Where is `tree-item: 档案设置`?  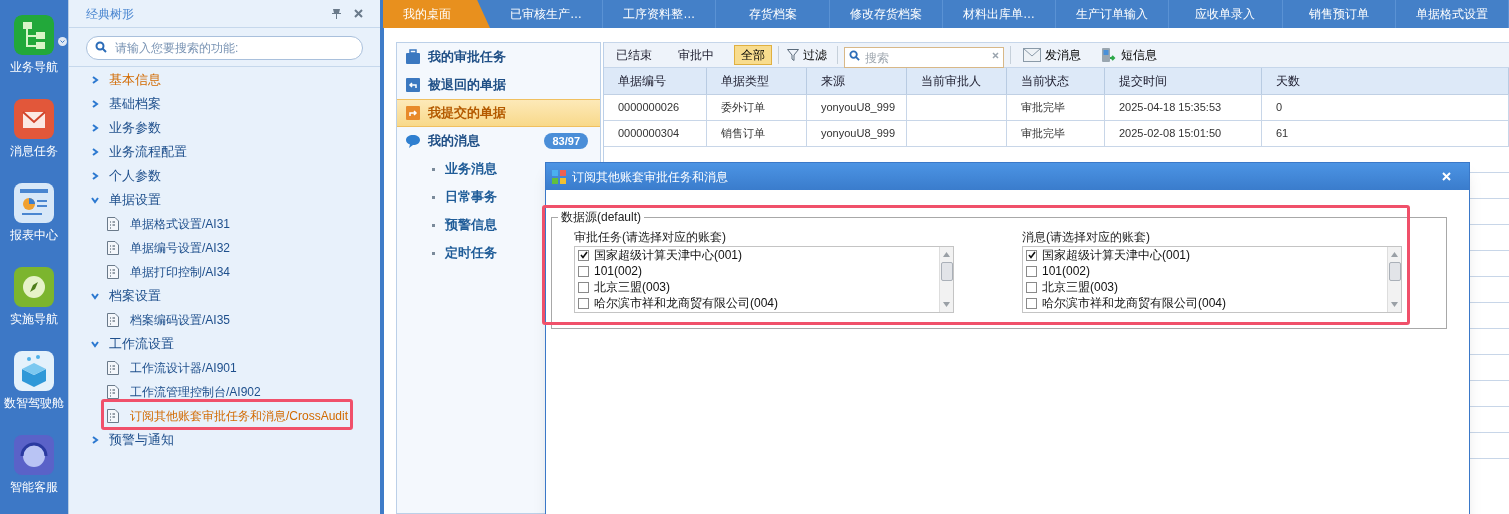
tree-item: 档案设置 is located at coordinates (135, 296).